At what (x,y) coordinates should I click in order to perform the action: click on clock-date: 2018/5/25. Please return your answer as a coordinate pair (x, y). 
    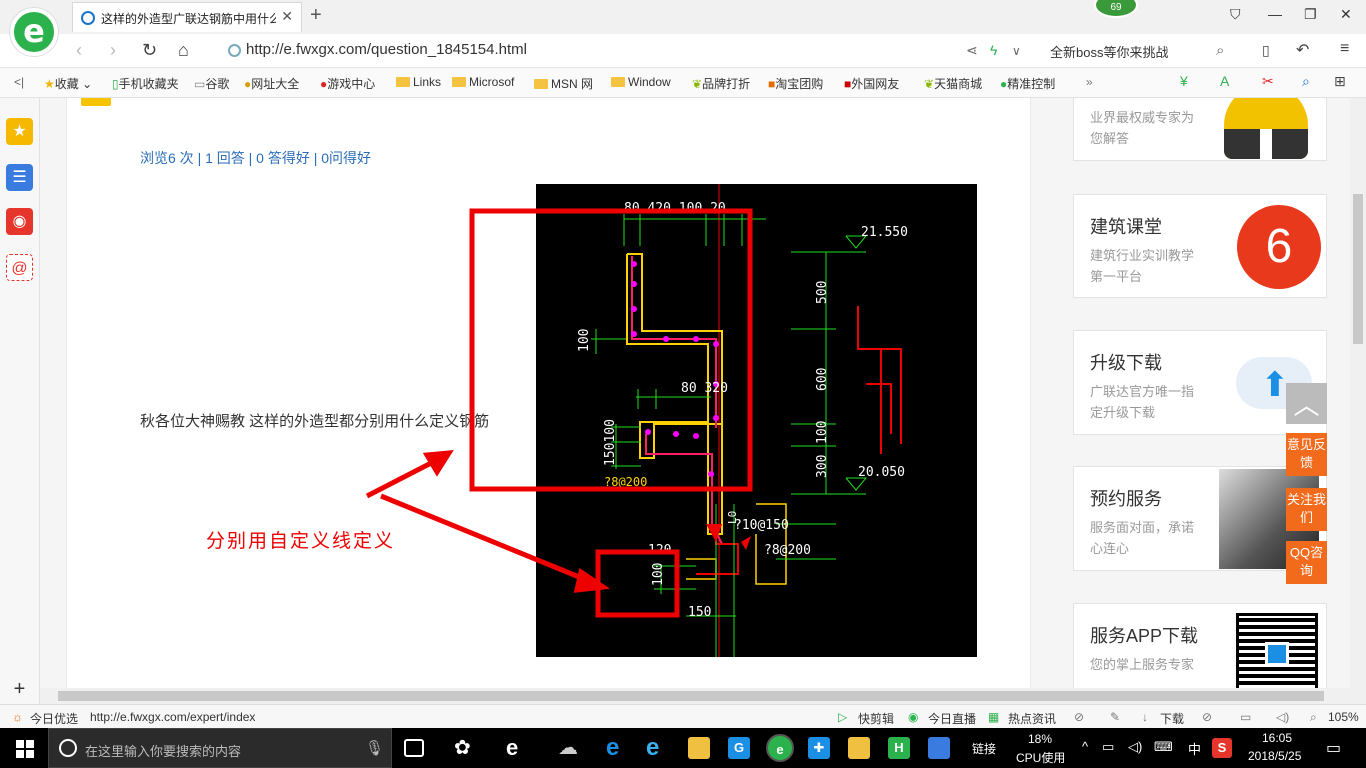
    Looking at the image, I should click on (1274, 756).